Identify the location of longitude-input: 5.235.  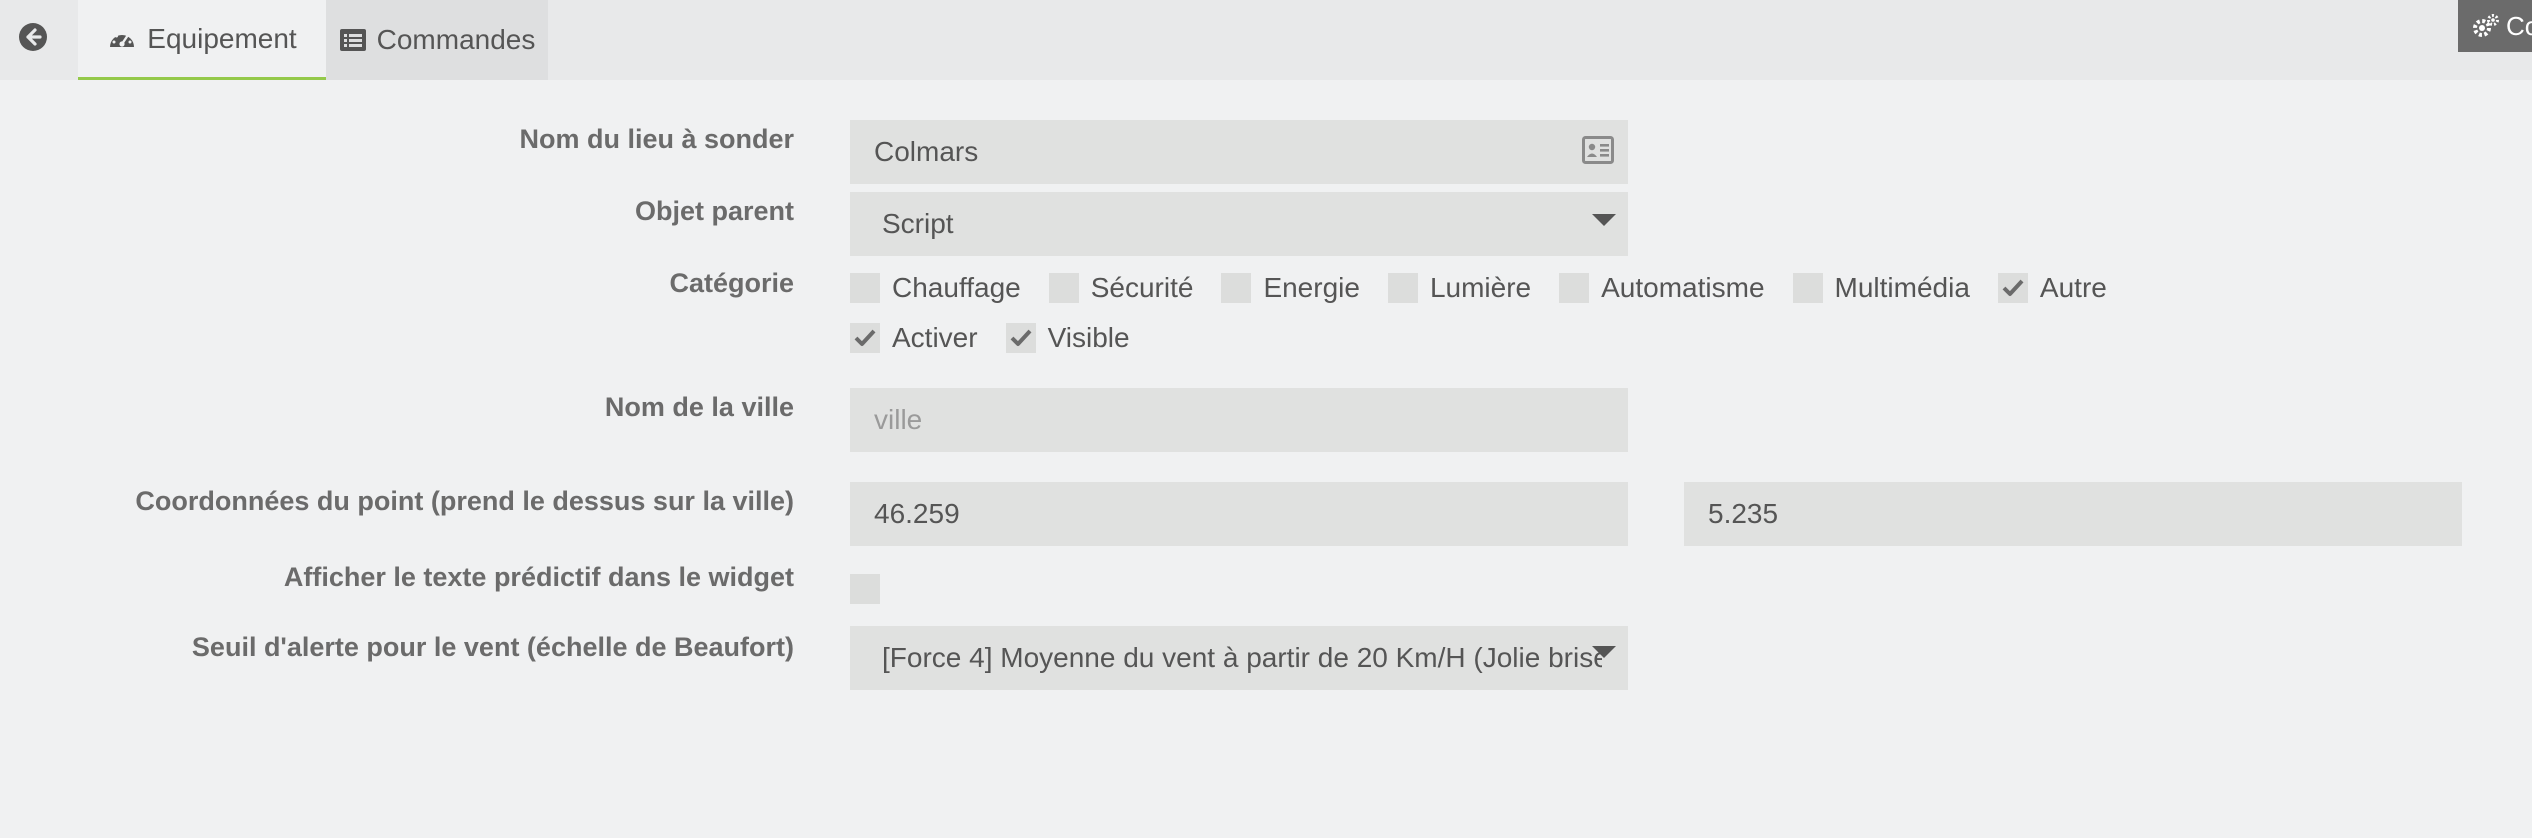
(2073, 514).